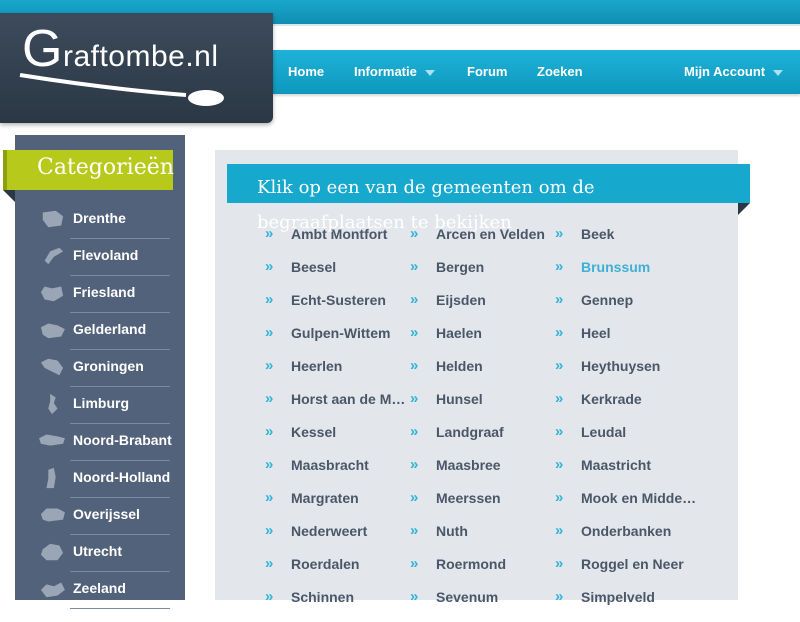 This screenshot has width=800, height=622. What do you see at coordinates (323, 597) in the screenshot?
I see `municipality-label: Schinnen` at bounding box center [323, 597].